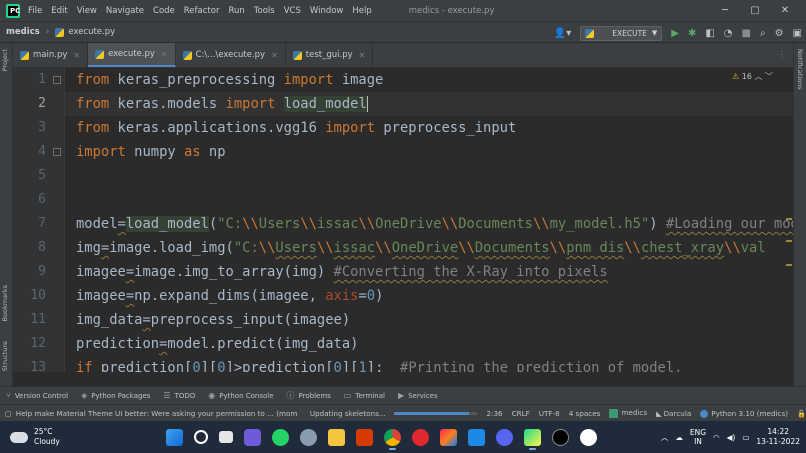 Image resolution: width=806 pixels, height=453 pixels. What do you see at coordinates (132, 55) in the screenshot?
I see `tab-execute: execute.py ✕` at bounding box center [132, 55].